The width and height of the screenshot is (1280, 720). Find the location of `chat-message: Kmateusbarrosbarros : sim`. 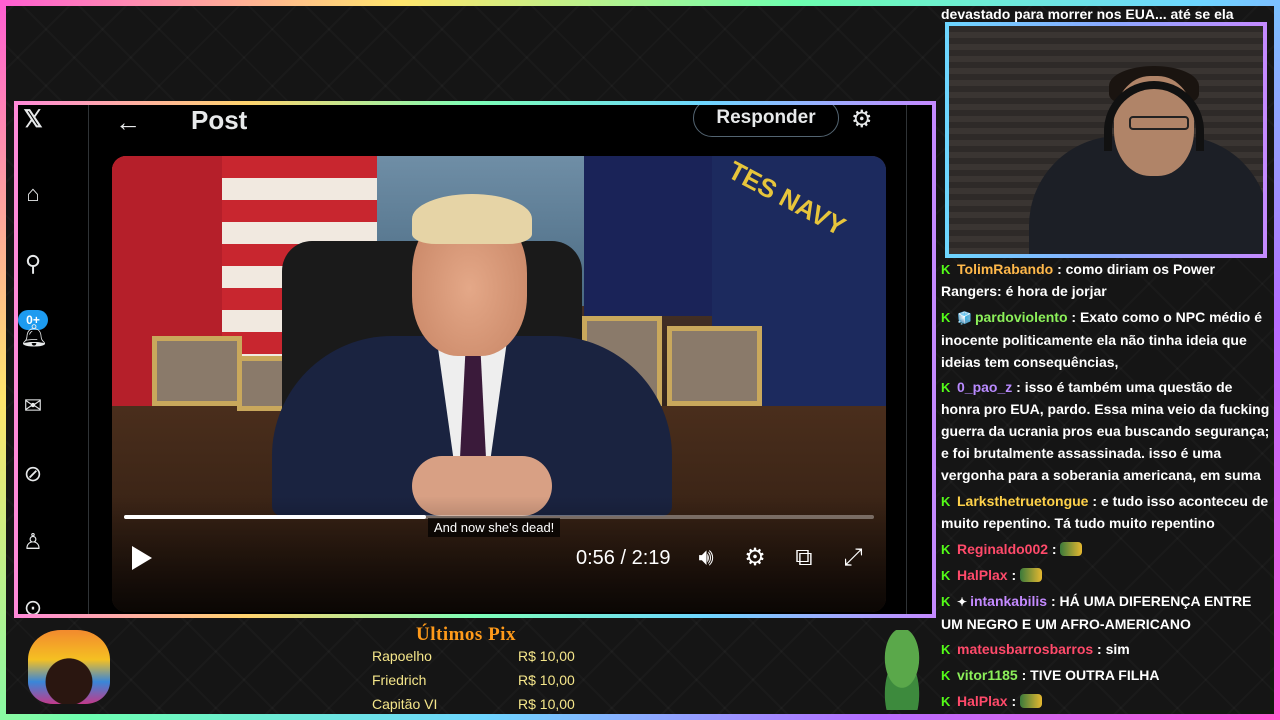

chat-message: Kmateusbarrosbarros : sim is located at coordinates (1106, 649).